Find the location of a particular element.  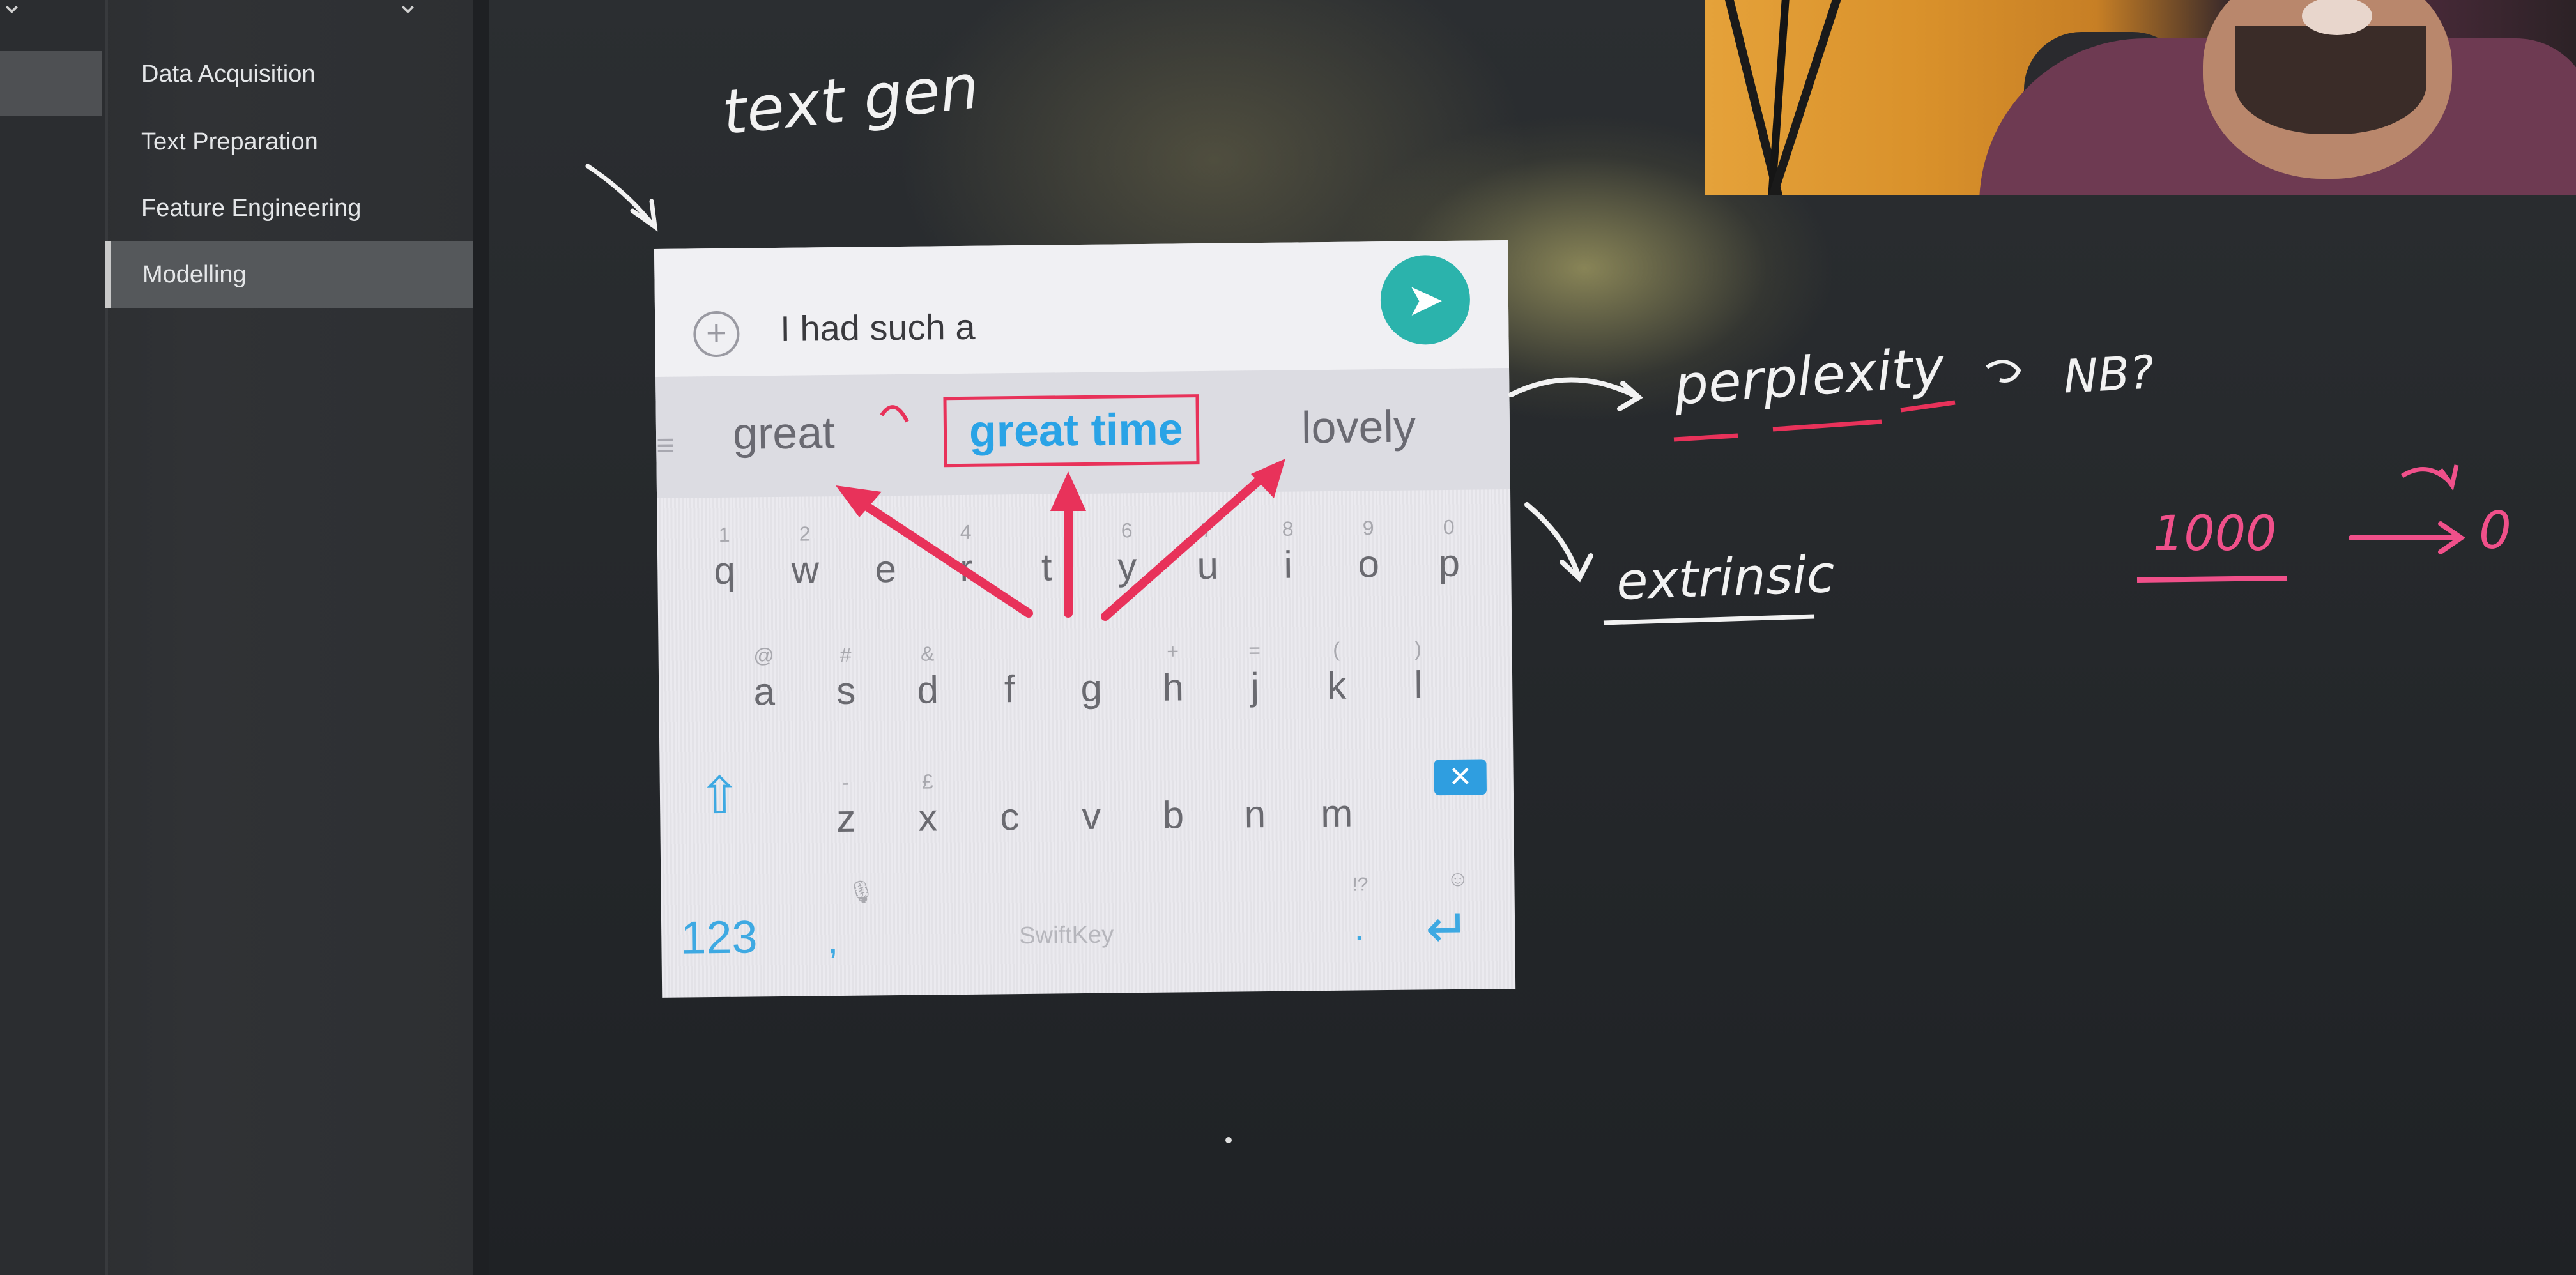

nav-item-feature-engineering: Feature Engineering is located at coordinates (289, 208).